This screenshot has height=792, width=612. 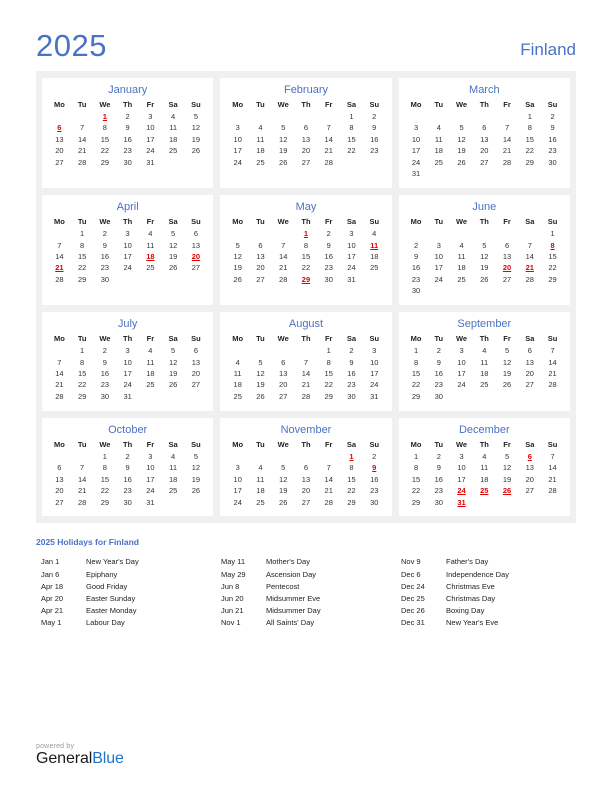 I want to click on weekday-header-fr: Fr, so click(x=328, y=444).